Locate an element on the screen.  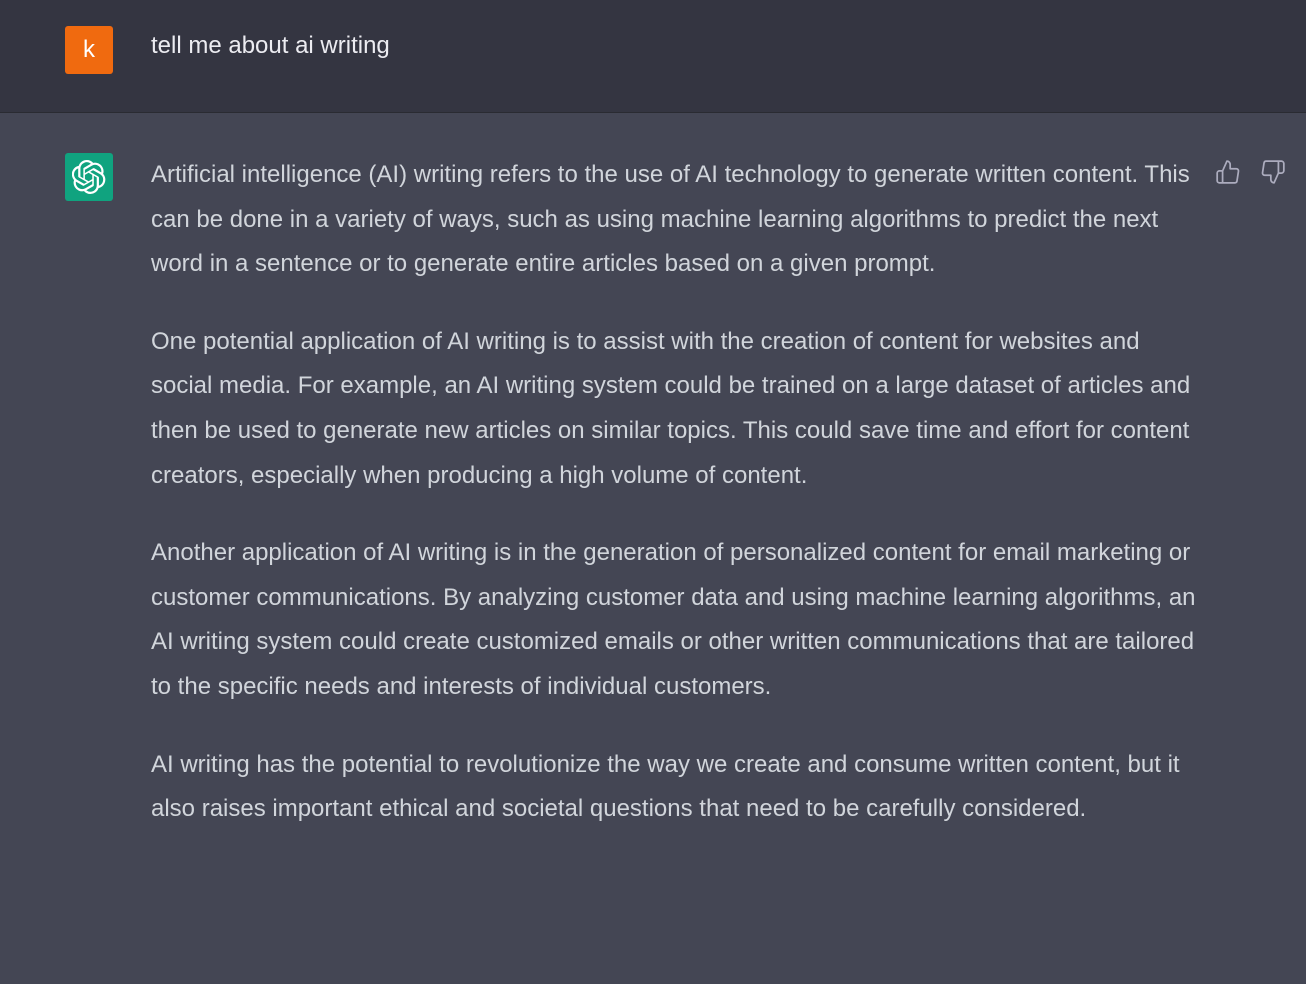
user-avatar-letter: k is located at coordinates (89, 49).